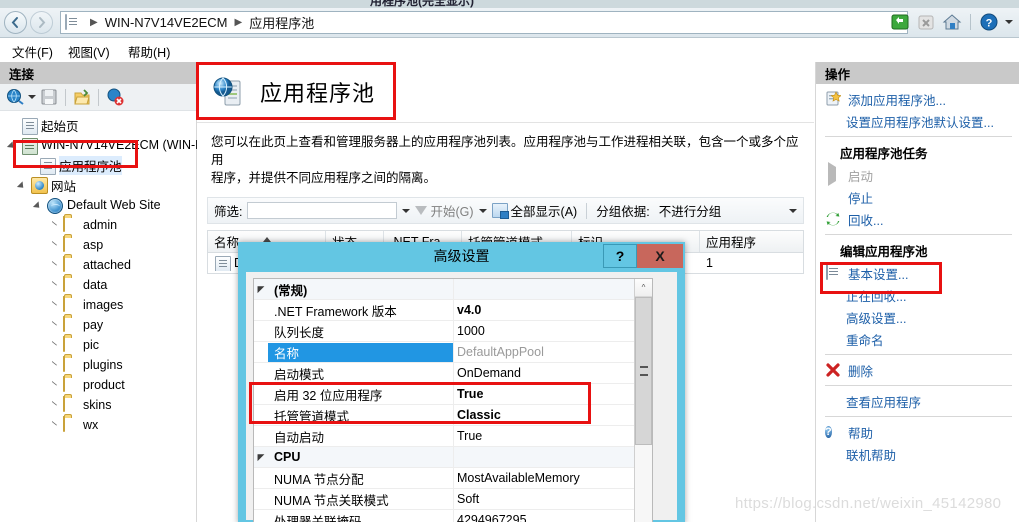  Describe the element at coordinates (750, 241) in the screenshot. I see `column-header-applications: 应用程序` at that location.